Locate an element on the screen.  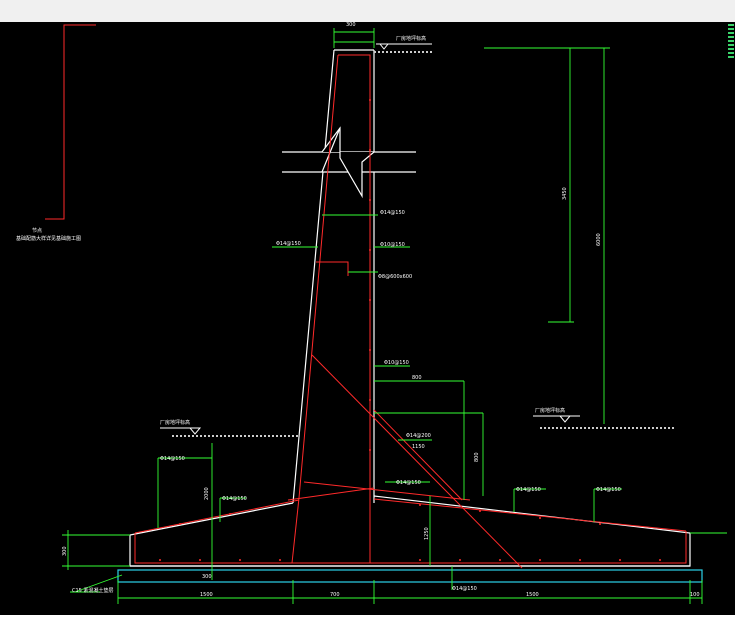
cushion-note: C15 素混凝土垫层 is located at coordinates (92, 590).